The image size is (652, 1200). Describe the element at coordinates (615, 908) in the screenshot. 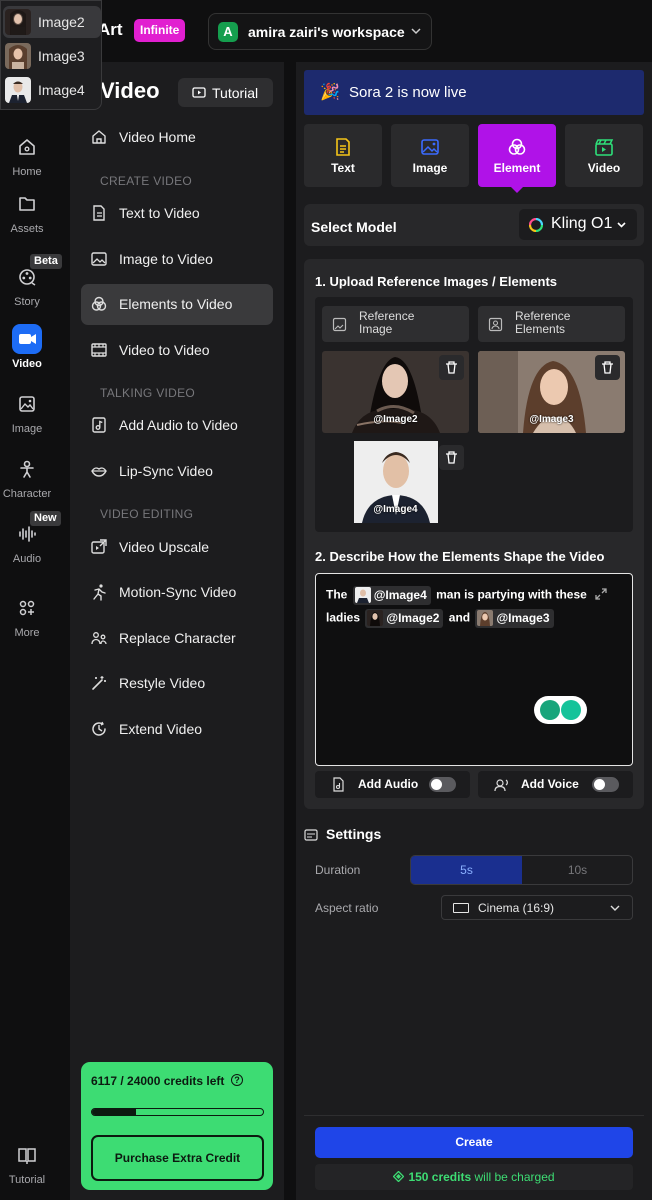

I see `chevron-down-icon` at that location.